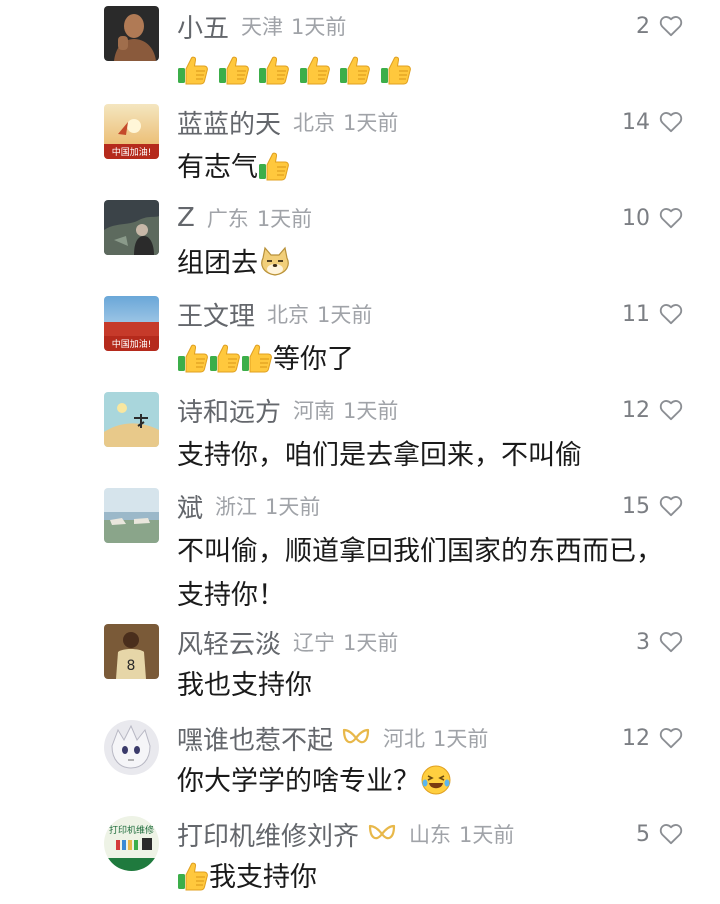  Describe the element at coordinates (437, 72) in the screenshot. I see `comment-text` at that location.